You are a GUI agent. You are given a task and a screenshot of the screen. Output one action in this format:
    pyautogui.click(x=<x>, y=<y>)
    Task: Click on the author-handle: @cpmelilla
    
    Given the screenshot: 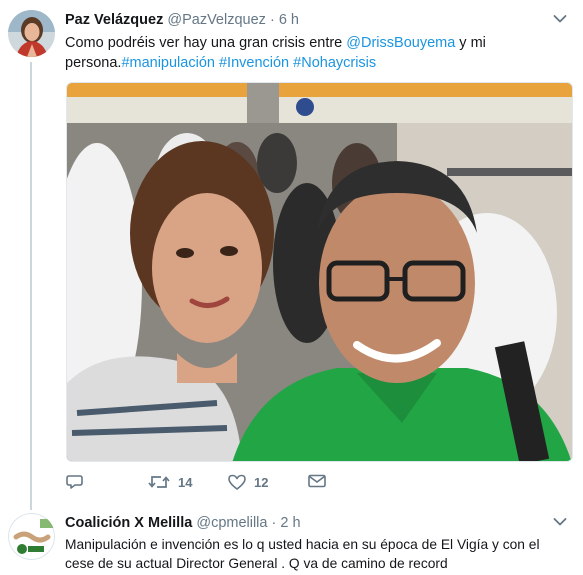 What is the action you would take?
    pyautogui.click(x=231, y=523)
    